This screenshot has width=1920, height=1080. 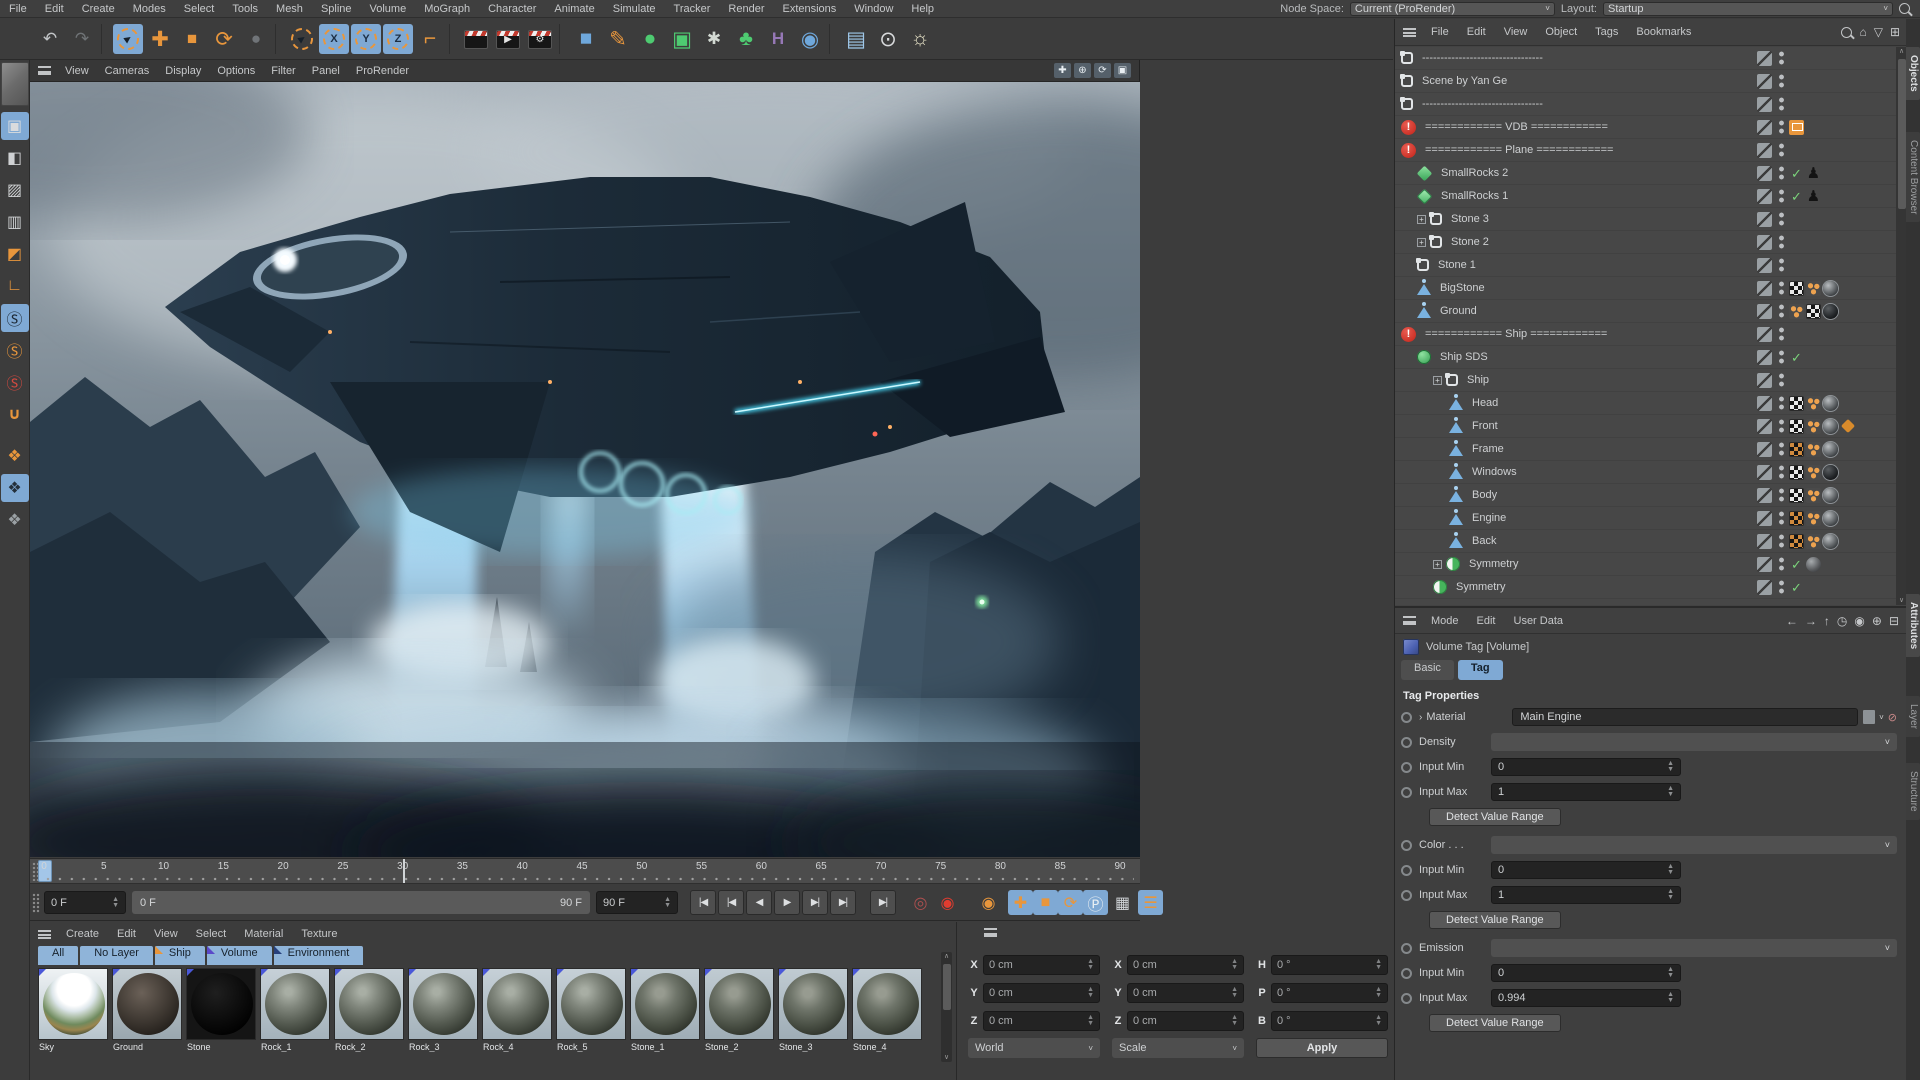 I want to click on object-row-front: Front, so click(x=1651, y=426).